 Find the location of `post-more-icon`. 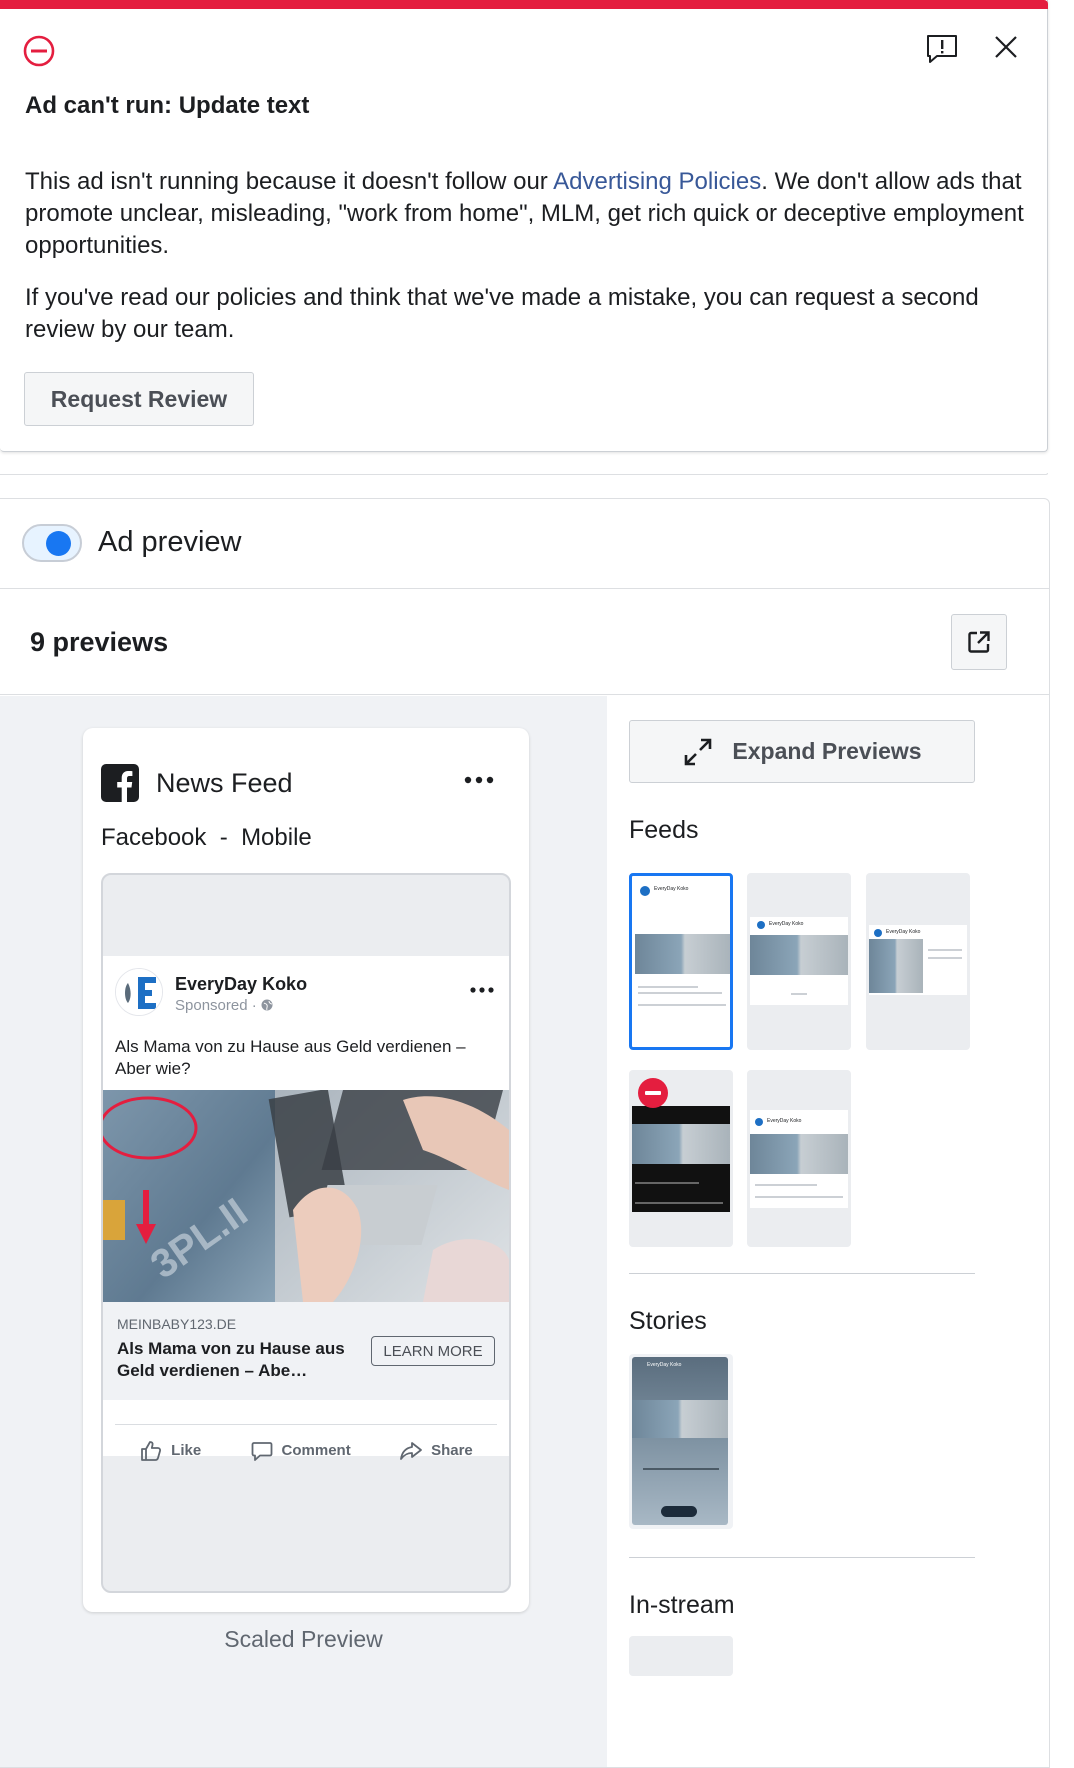

post-more-icon is located at coordinates (482, 990).